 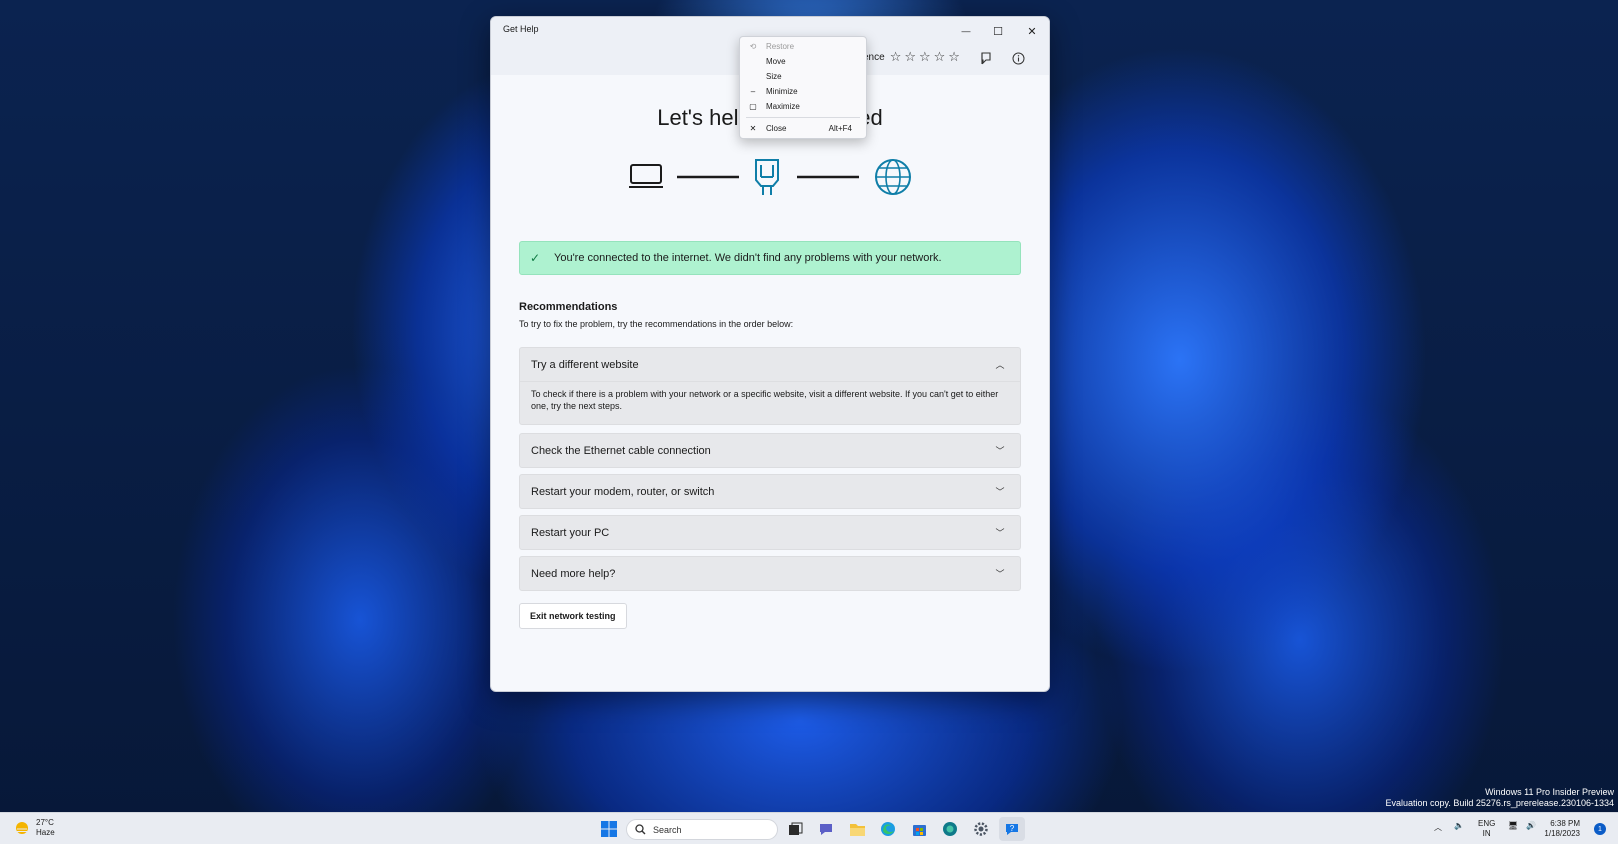 What do you see at coordinates (535, 258) in the screenshot?
I see `checkmark-icon: ✓` at bounding box center [535, 258].